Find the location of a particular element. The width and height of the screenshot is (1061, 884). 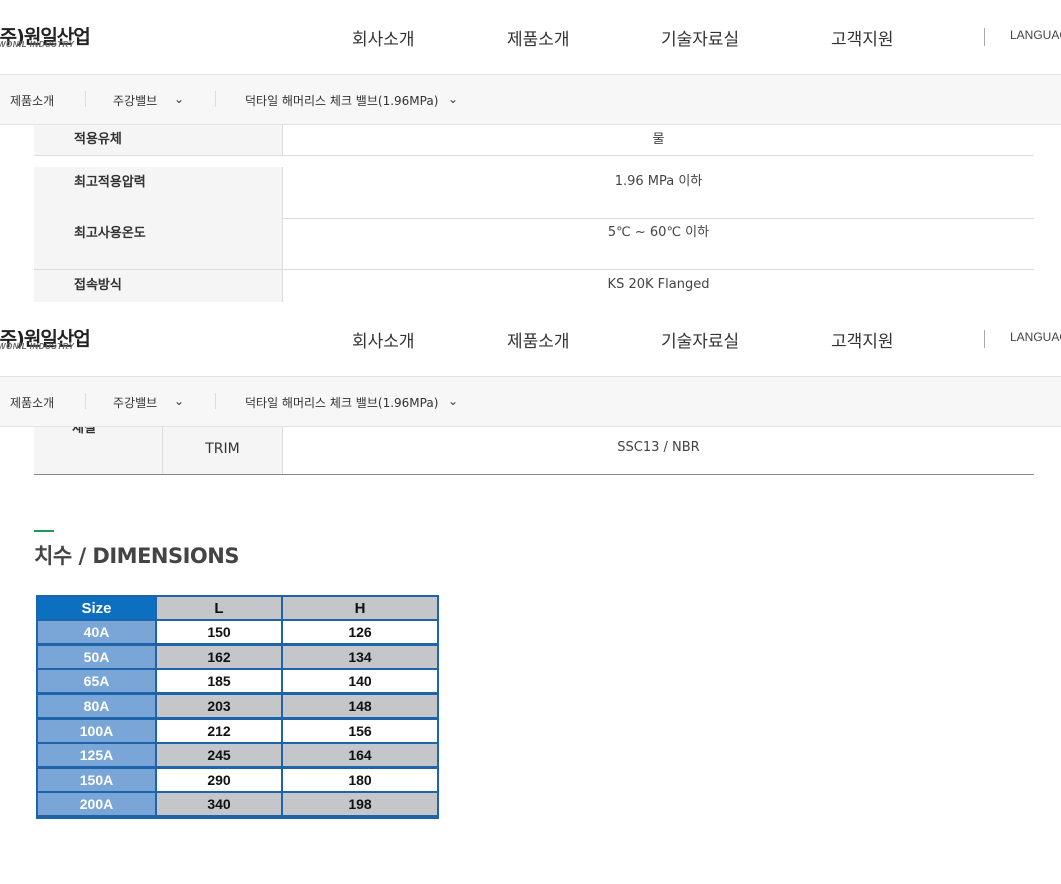

l-cell: 150 is located at coordinates (219, 632).